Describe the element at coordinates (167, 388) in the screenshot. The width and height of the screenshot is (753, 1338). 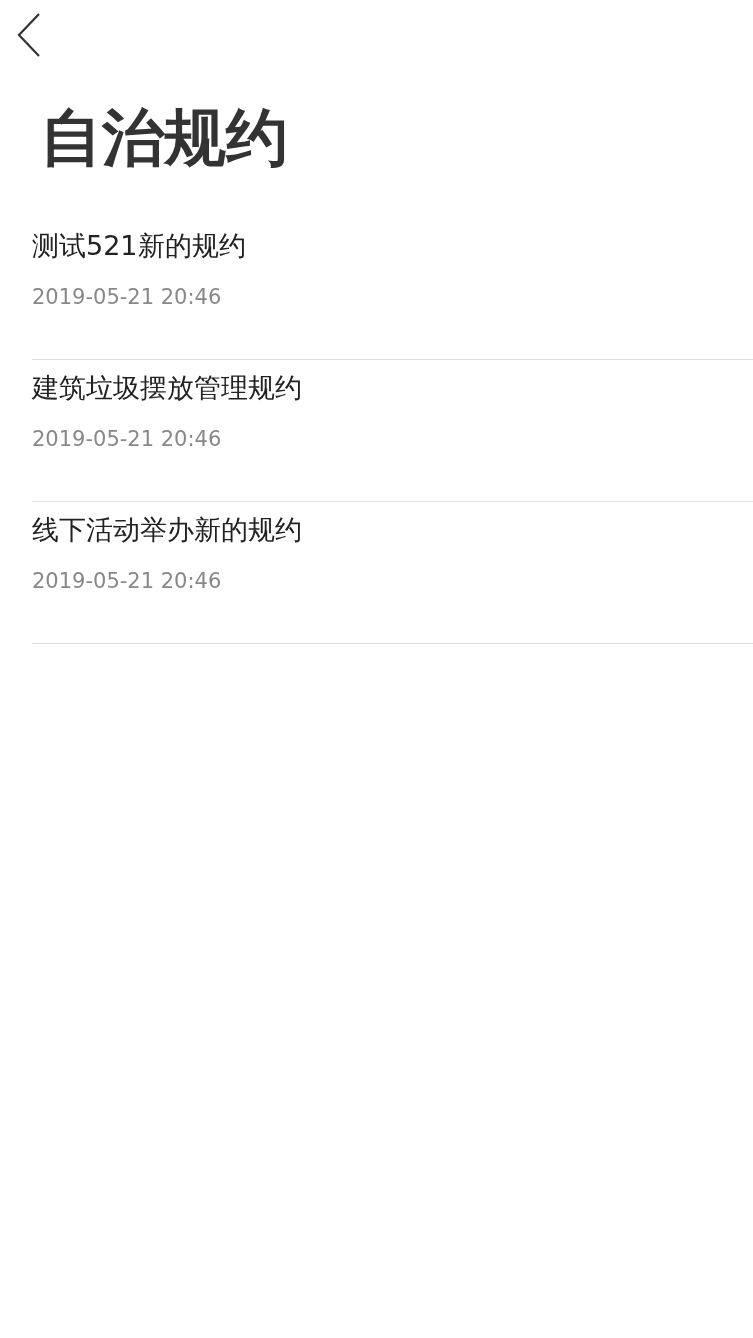
I see `item-title: 建筑垃圾摆放管理规约` at that location.